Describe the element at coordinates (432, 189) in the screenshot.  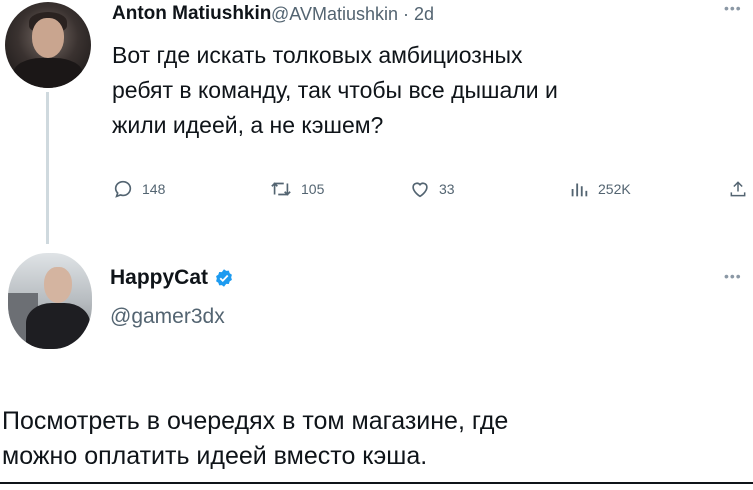
I see `like-button: 33` at that location.